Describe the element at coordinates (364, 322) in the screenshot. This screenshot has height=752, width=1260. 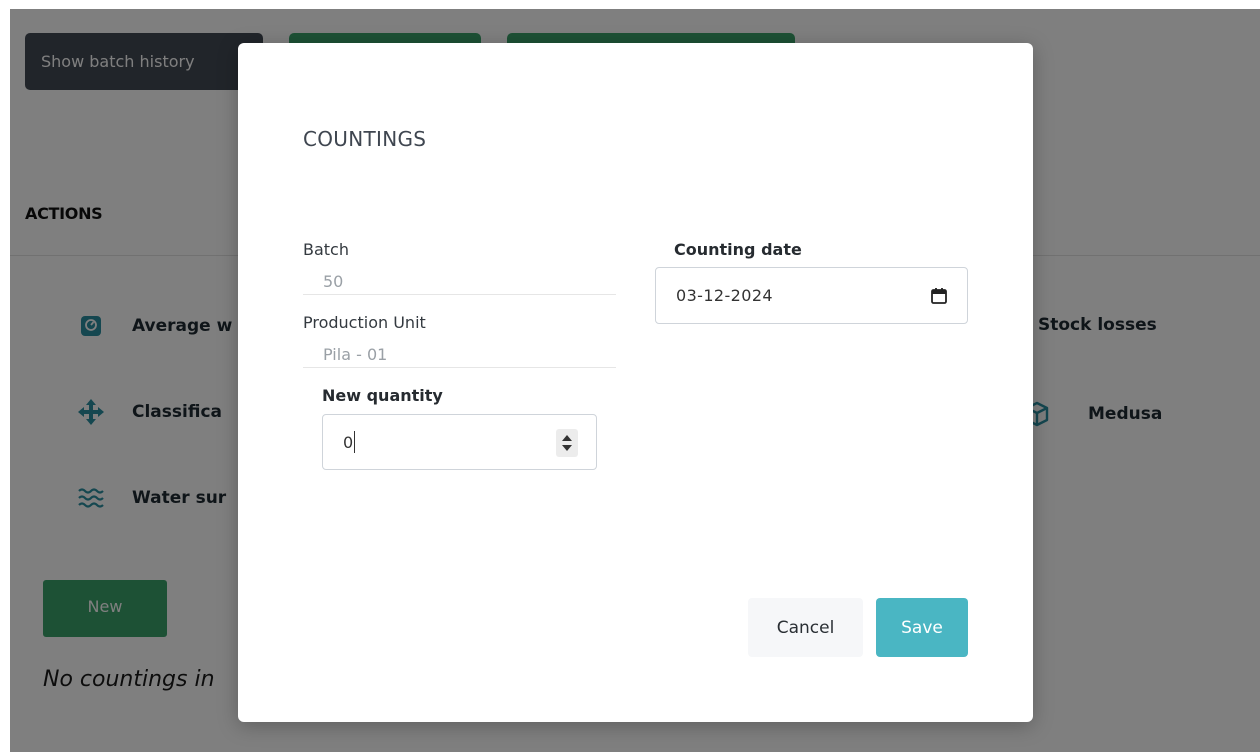
I see `production-unit-label: Production Unit` at that location.